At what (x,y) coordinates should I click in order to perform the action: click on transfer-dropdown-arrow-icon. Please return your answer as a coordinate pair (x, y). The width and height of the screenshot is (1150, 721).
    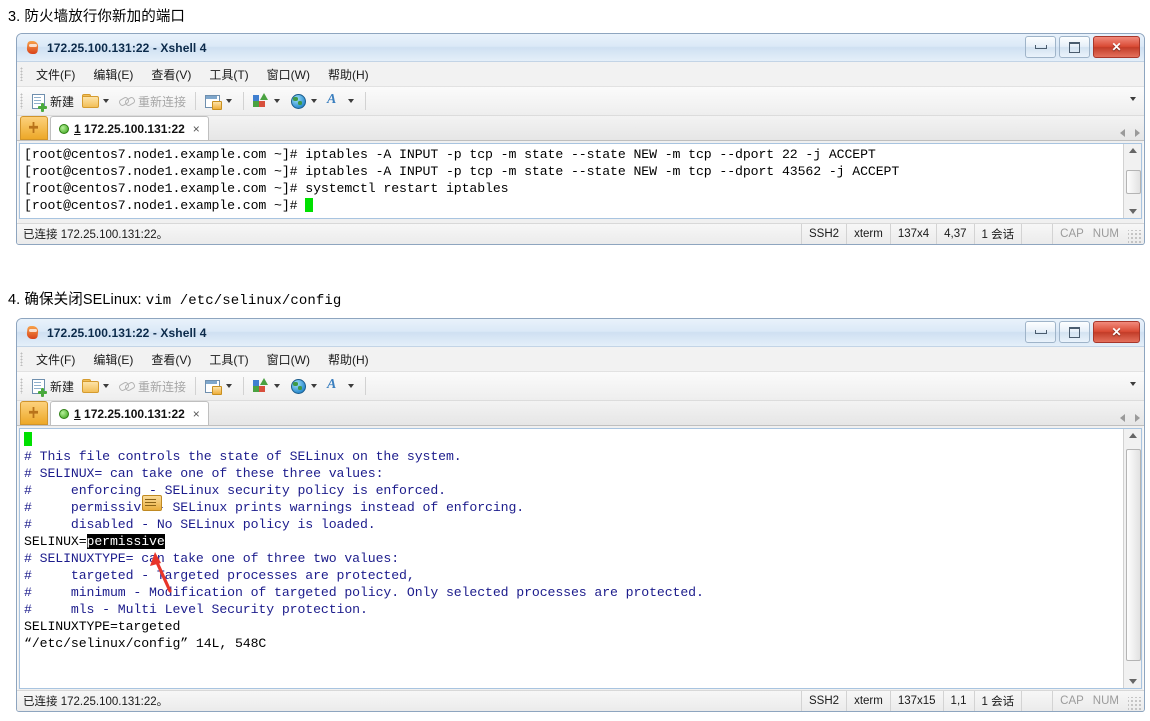
    Looking at the image, I should click on (277, 101).